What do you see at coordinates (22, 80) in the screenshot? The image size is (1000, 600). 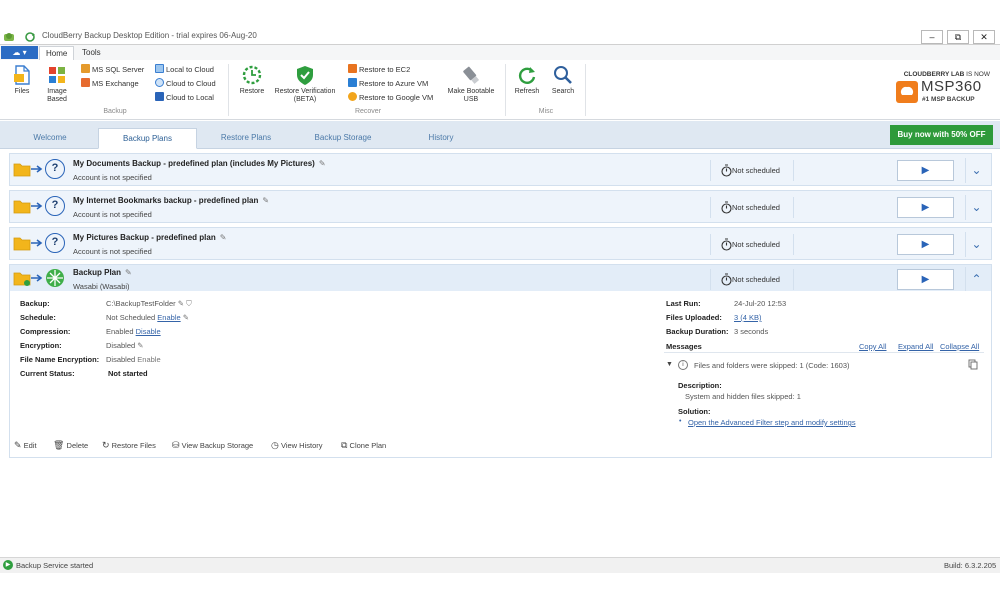 I see `files-button: Files` at bounding box center [22, 80].